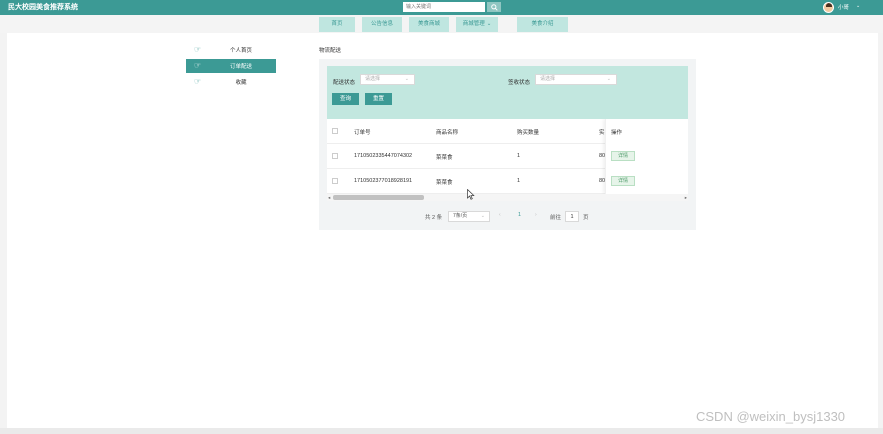 The image size is (883, 434). What do you see at coordinates (240, 51) in the screenshot?
I see `sidebar-item-label: 个人首页` at bounding box center [240, 51].